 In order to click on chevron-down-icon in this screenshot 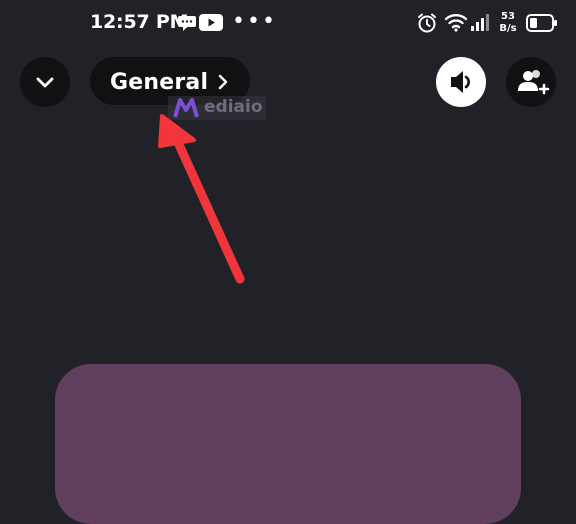, I will do `click(45, 82)`.